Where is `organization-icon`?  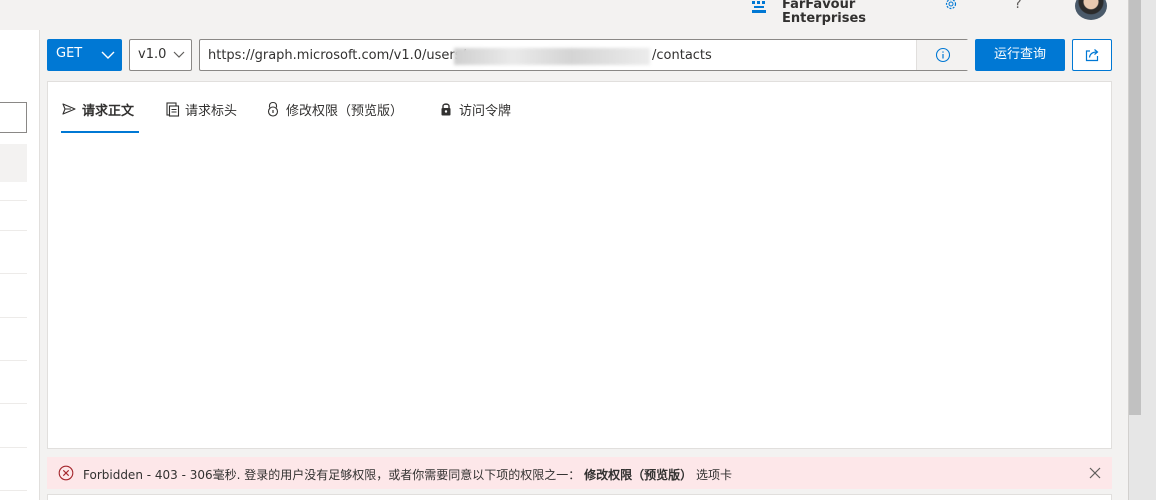
organization-icon is located at coordinates (759, 7).